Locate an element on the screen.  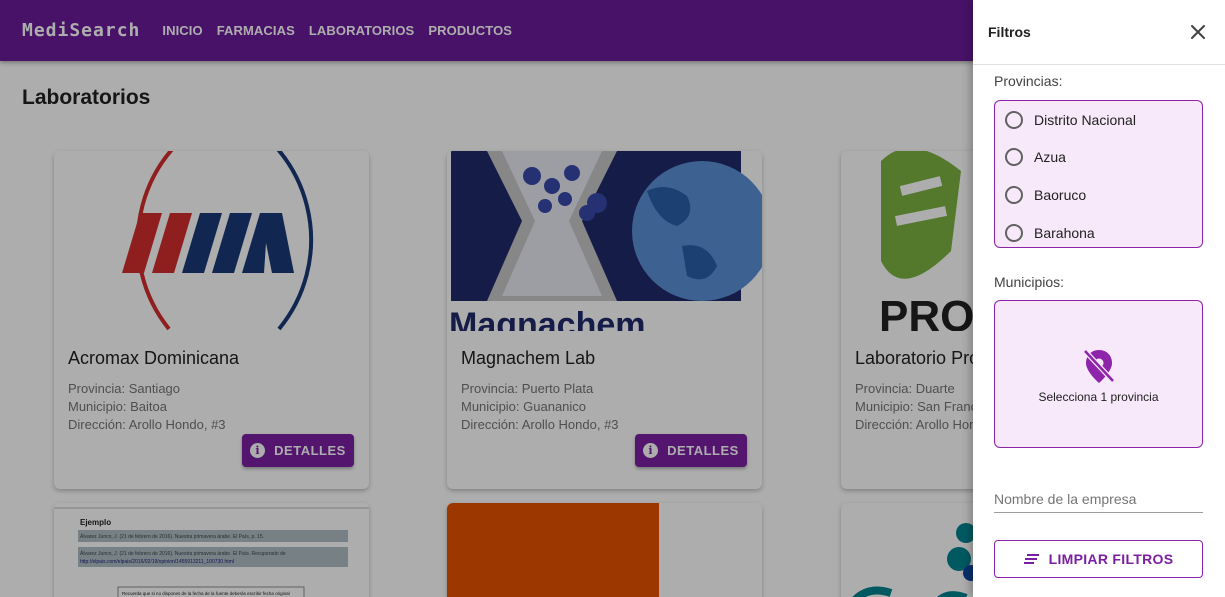
location-off-icon is located at coordinates (1099, 366).